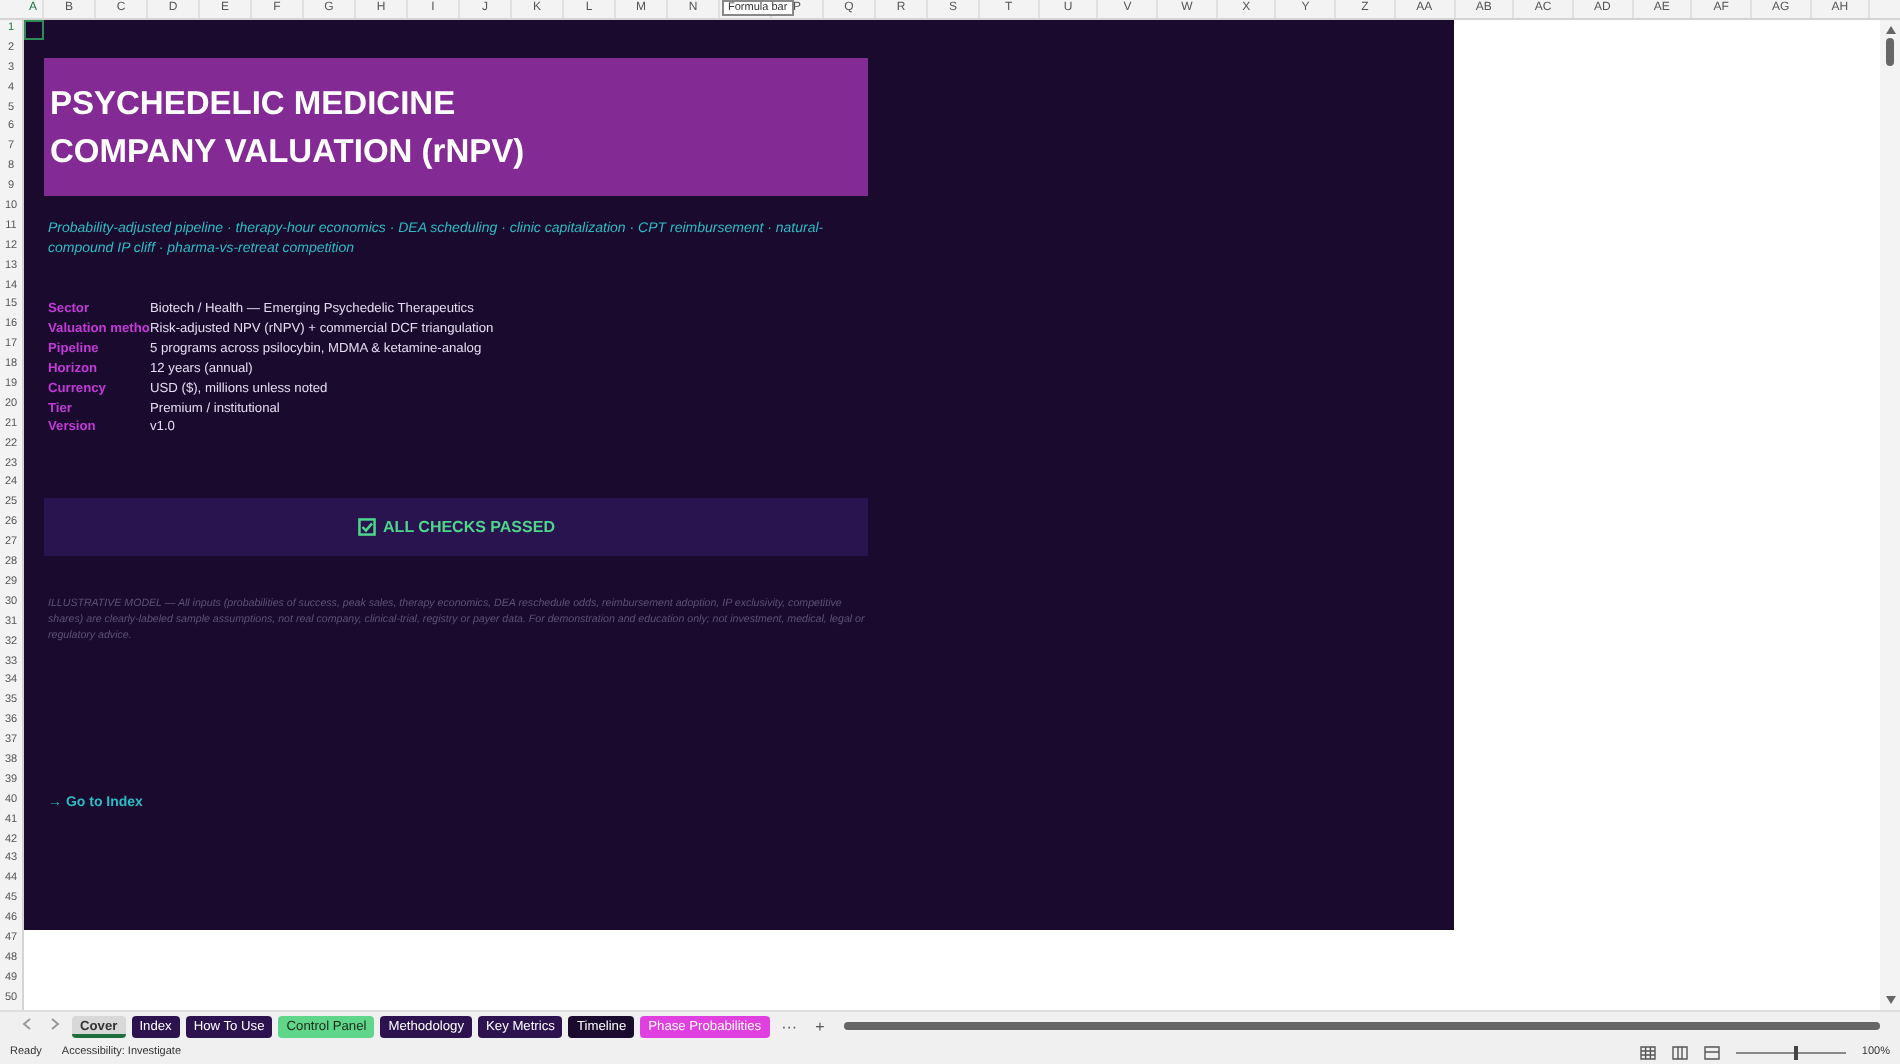 Image resolution: width=1900 pixels, height=1064 pixels. Describe the element at coordinates (1890, 30) in the screenshot. I see `up-arrow-icon` at that location.